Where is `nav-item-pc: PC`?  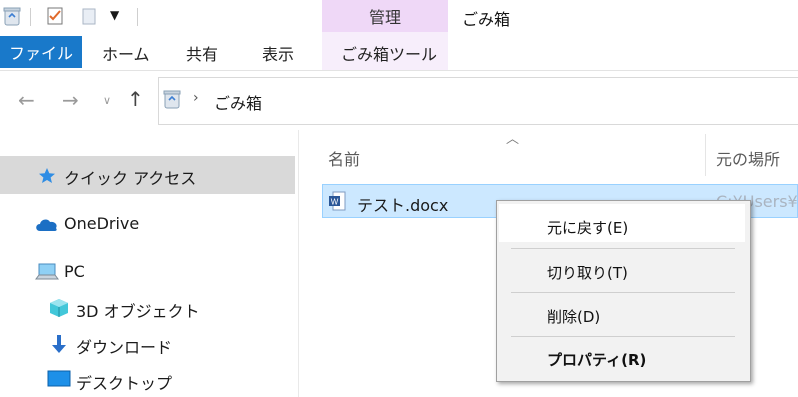
nav-item-pc: PC is located at coordinates (74, 271).